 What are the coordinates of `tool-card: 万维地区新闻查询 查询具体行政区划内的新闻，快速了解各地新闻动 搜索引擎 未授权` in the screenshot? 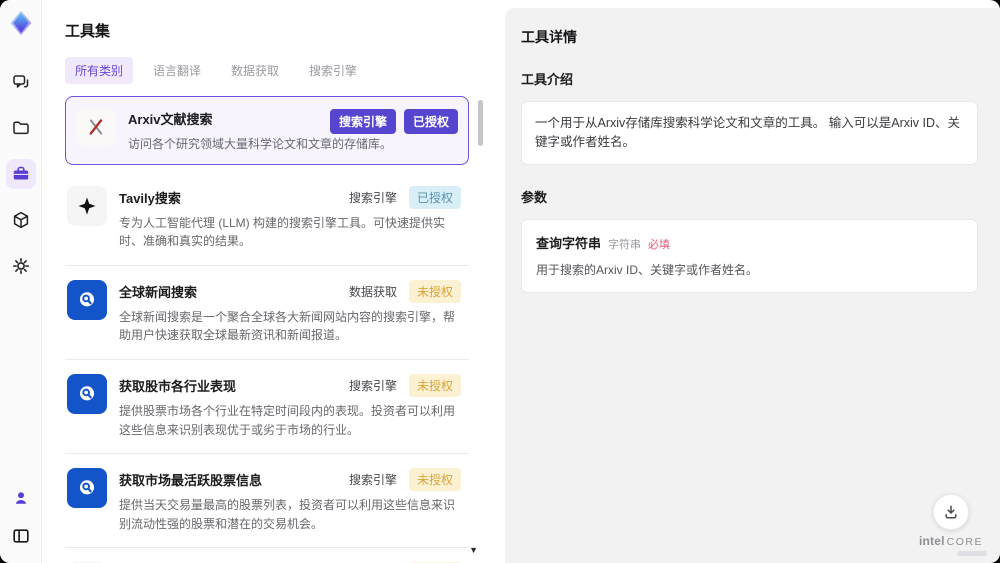 It's located at (267, 555).